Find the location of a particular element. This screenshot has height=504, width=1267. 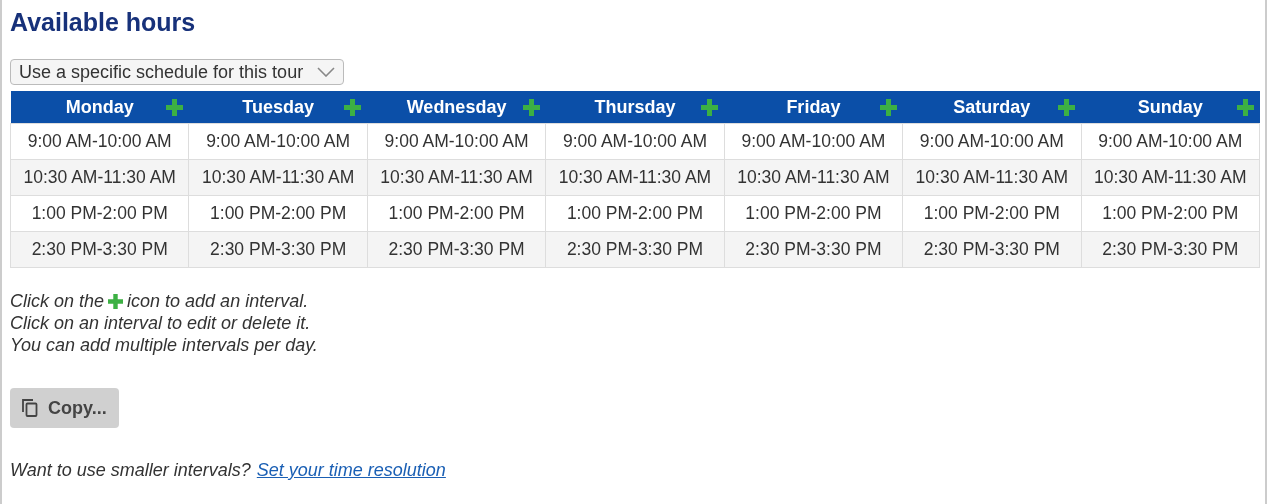

day-header: Saturday is located at coordinates (992, 107).